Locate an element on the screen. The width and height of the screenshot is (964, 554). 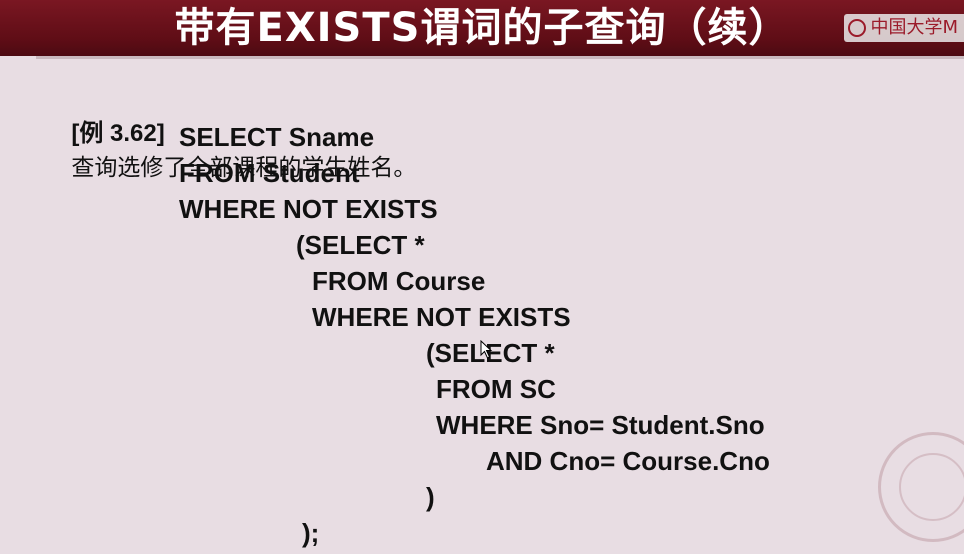
slide-title: 带有EXISTS谓词的子查询（续） is located at coordinates (482, 28).